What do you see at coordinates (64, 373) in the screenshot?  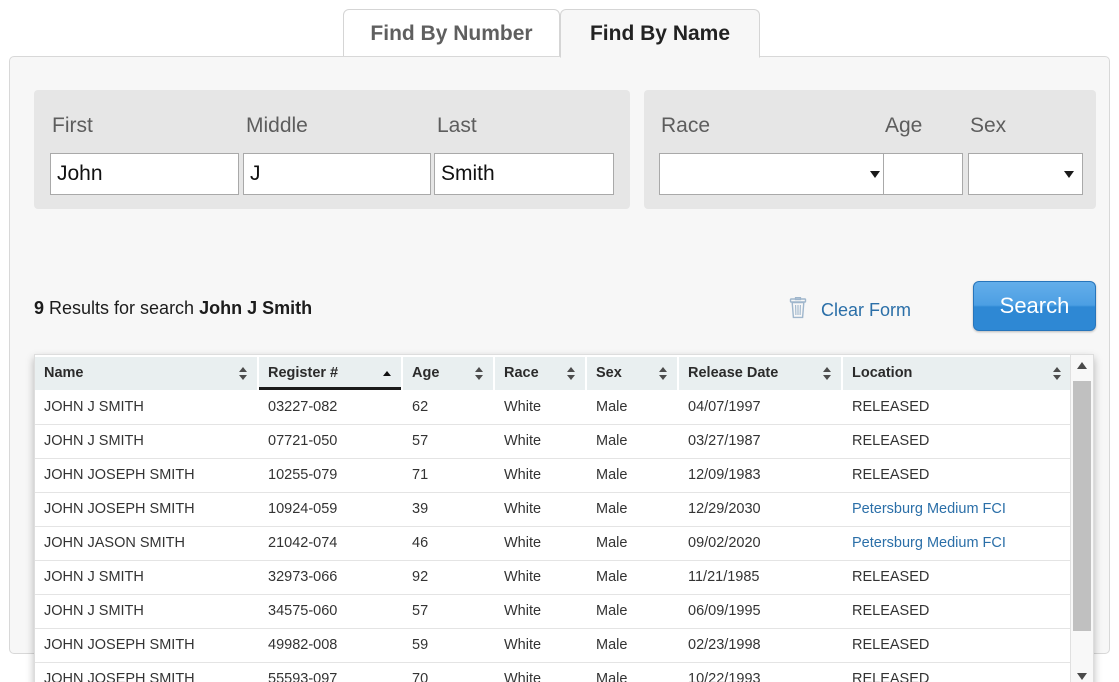 I see `column-header-label: Name` at bounding box center [64, 373].